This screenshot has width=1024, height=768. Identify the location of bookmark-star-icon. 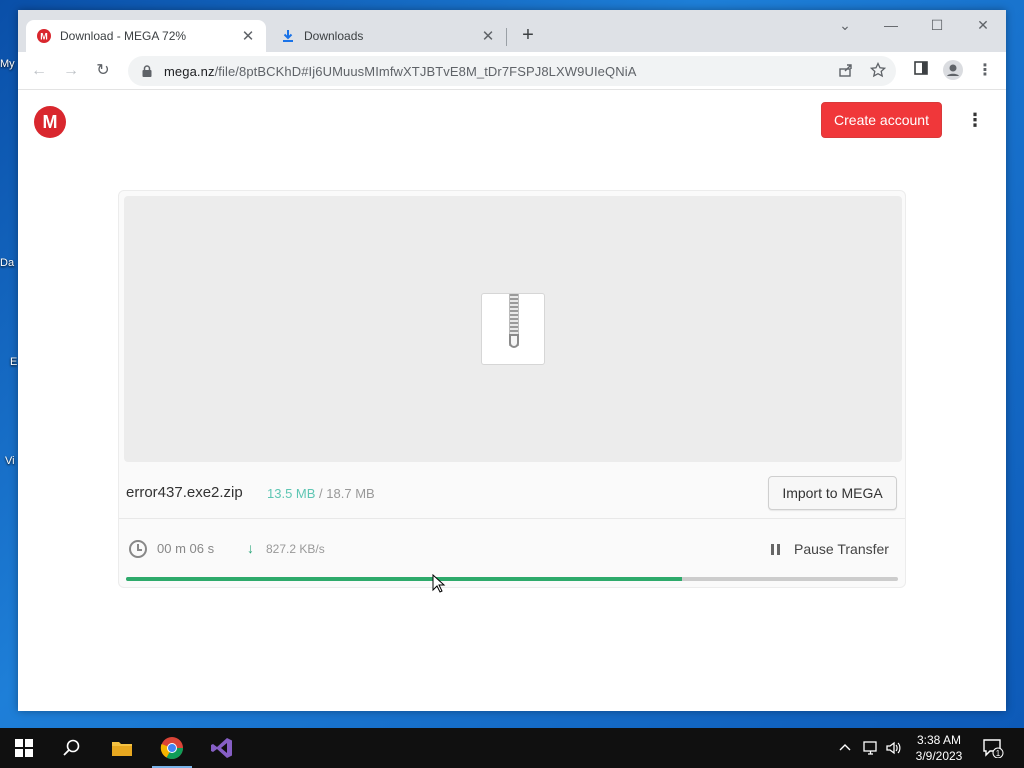
(878, 72).